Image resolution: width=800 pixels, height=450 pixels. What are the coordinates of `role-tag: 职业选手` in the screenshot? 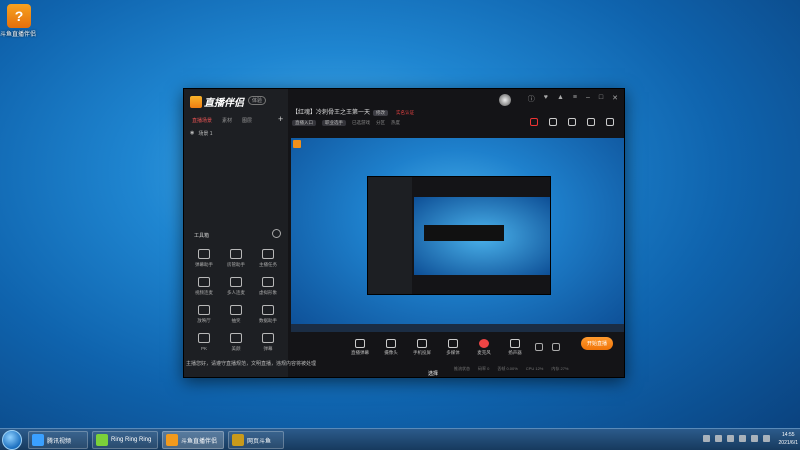 It's located at (334, 123).